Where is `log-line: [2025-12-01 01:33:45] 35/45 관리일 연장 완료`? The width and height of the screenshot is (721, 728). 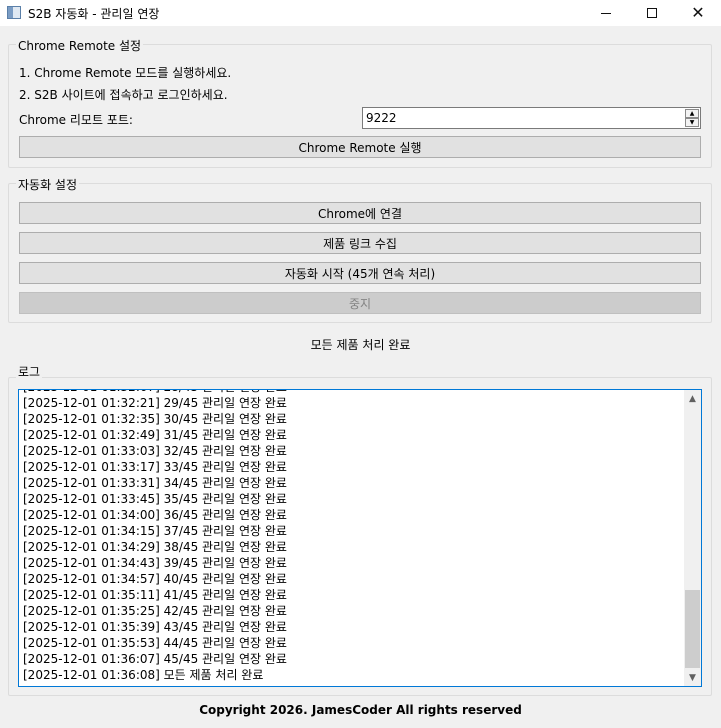 log-line: [2025-12-01 01:33:45] 35/45 관리일 연장 완료 is located at coordinates (155, 499).